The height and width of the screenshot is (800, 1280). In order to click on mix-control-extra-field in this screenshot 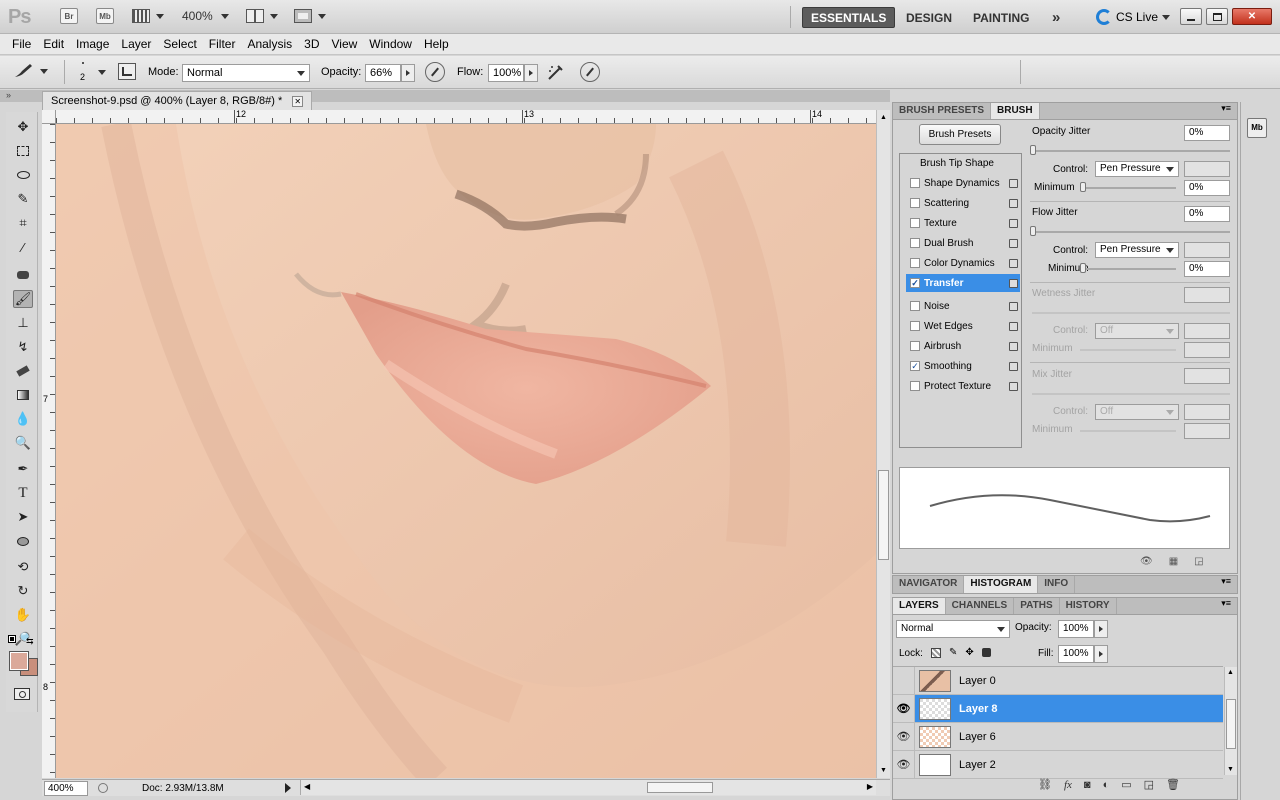, I will do `click(1207, 412)`.